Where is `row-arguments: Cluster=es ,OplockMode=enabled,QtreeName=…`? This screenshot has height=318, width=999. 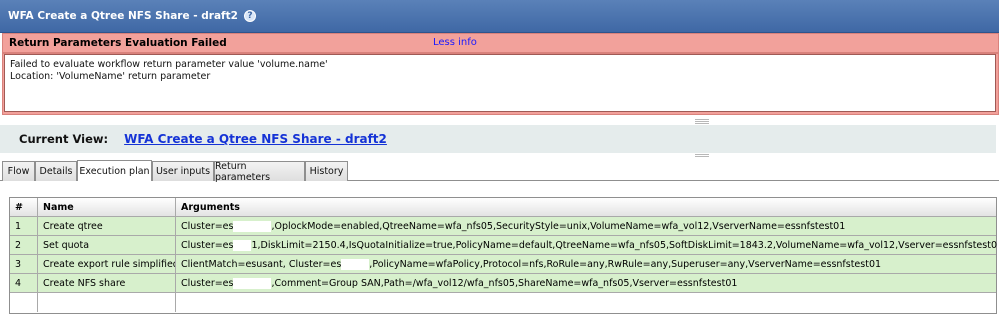 row-arguments: Cluster=es ,OplockMode=enabled,QtreeName=… is located at coordinates (586, 226).